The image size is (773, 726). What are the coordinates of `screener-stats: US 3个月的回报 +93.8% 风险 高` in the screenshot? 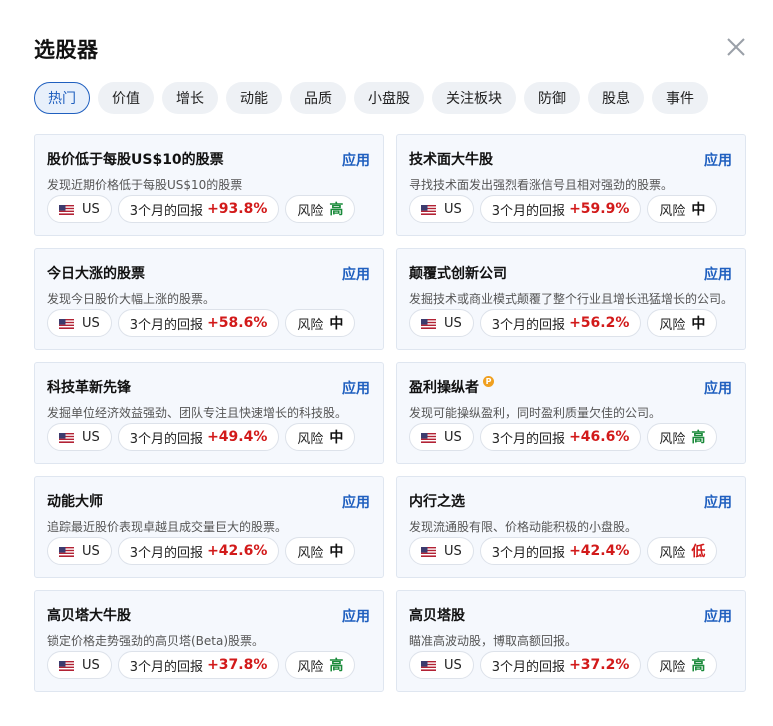 It's located at (201, 209).